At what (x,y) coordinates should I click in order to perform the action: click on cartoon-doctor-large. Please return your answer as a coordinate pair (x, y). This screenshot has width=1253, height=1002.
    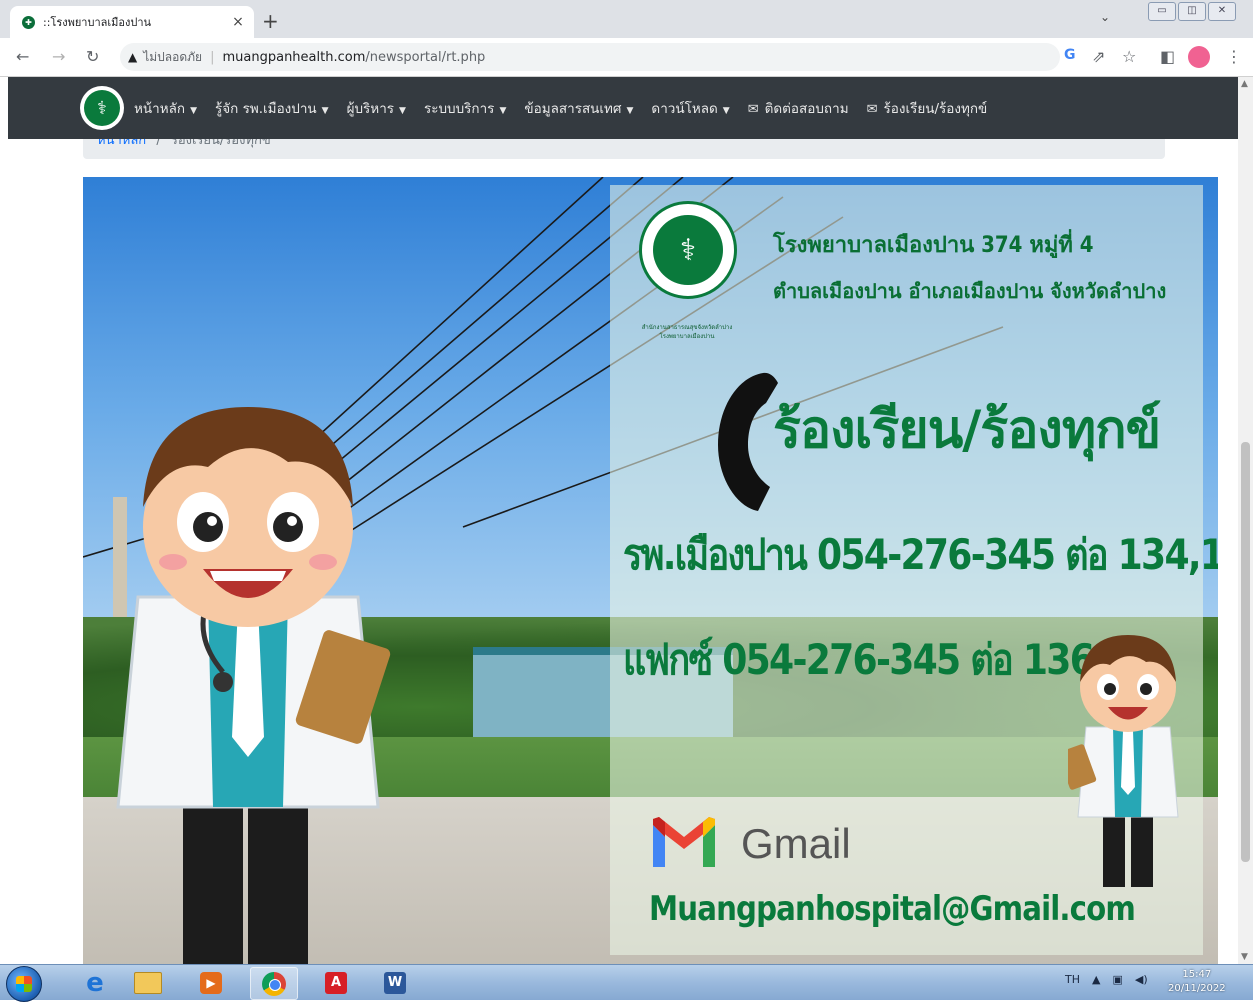
    Looking at the image, I should click on (253, 685).